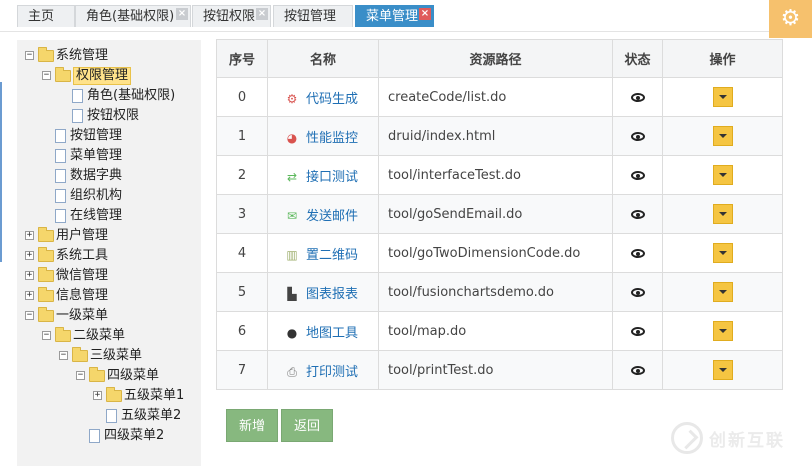 Image resolution: width=812 pixels, height=466 pixels. What do you see at coordinates (332, 294) in the screenshot?
I see `row-name-link: 图表报表` at bounding box center [332, 294].